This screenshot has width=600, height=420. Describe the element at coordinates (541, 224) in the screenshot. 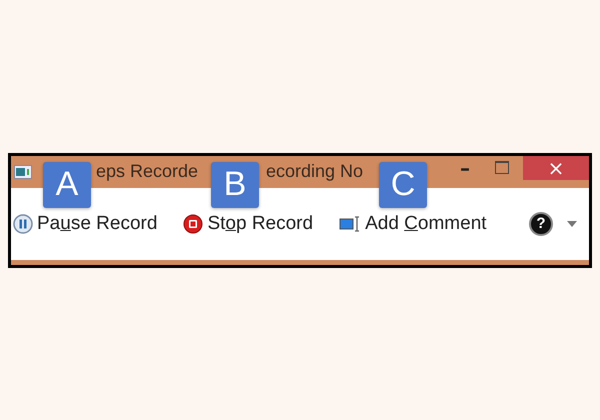

I see `help-button: ?` at that location.